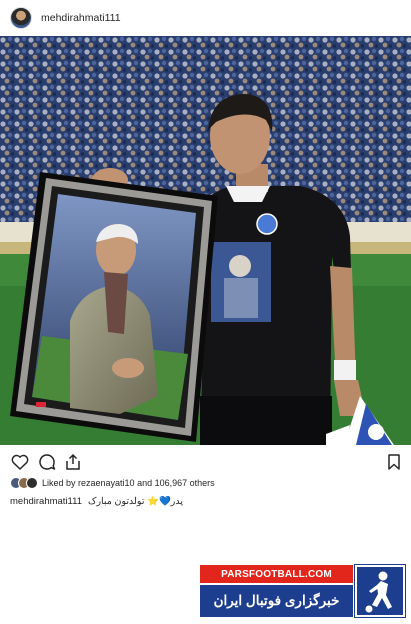  Describe the element at coordinates (73, 462) in the screenshot. I see `share-icon` at that location.